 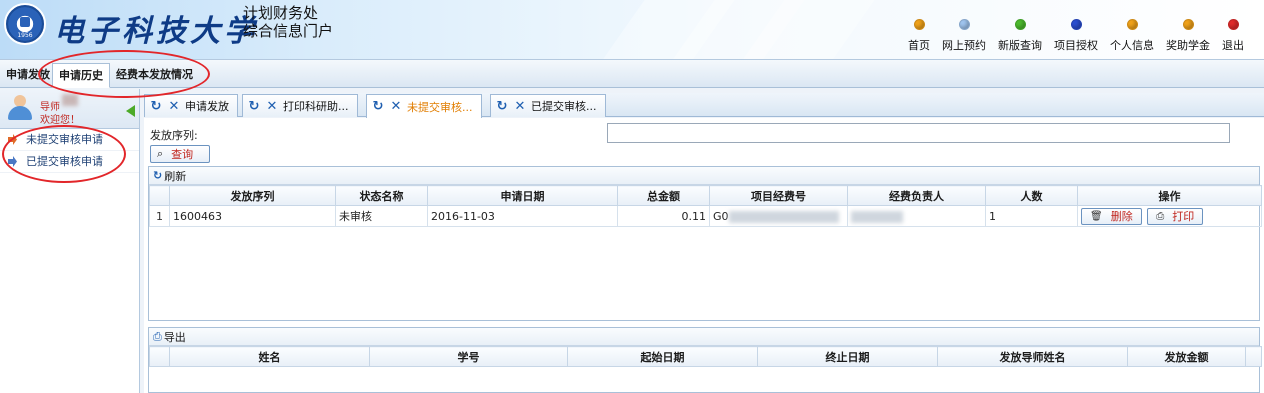 What do you see at coordinates (269, 356) in the screenshot?
I see `column-header: 姓名` at bounding box center [269, 356].